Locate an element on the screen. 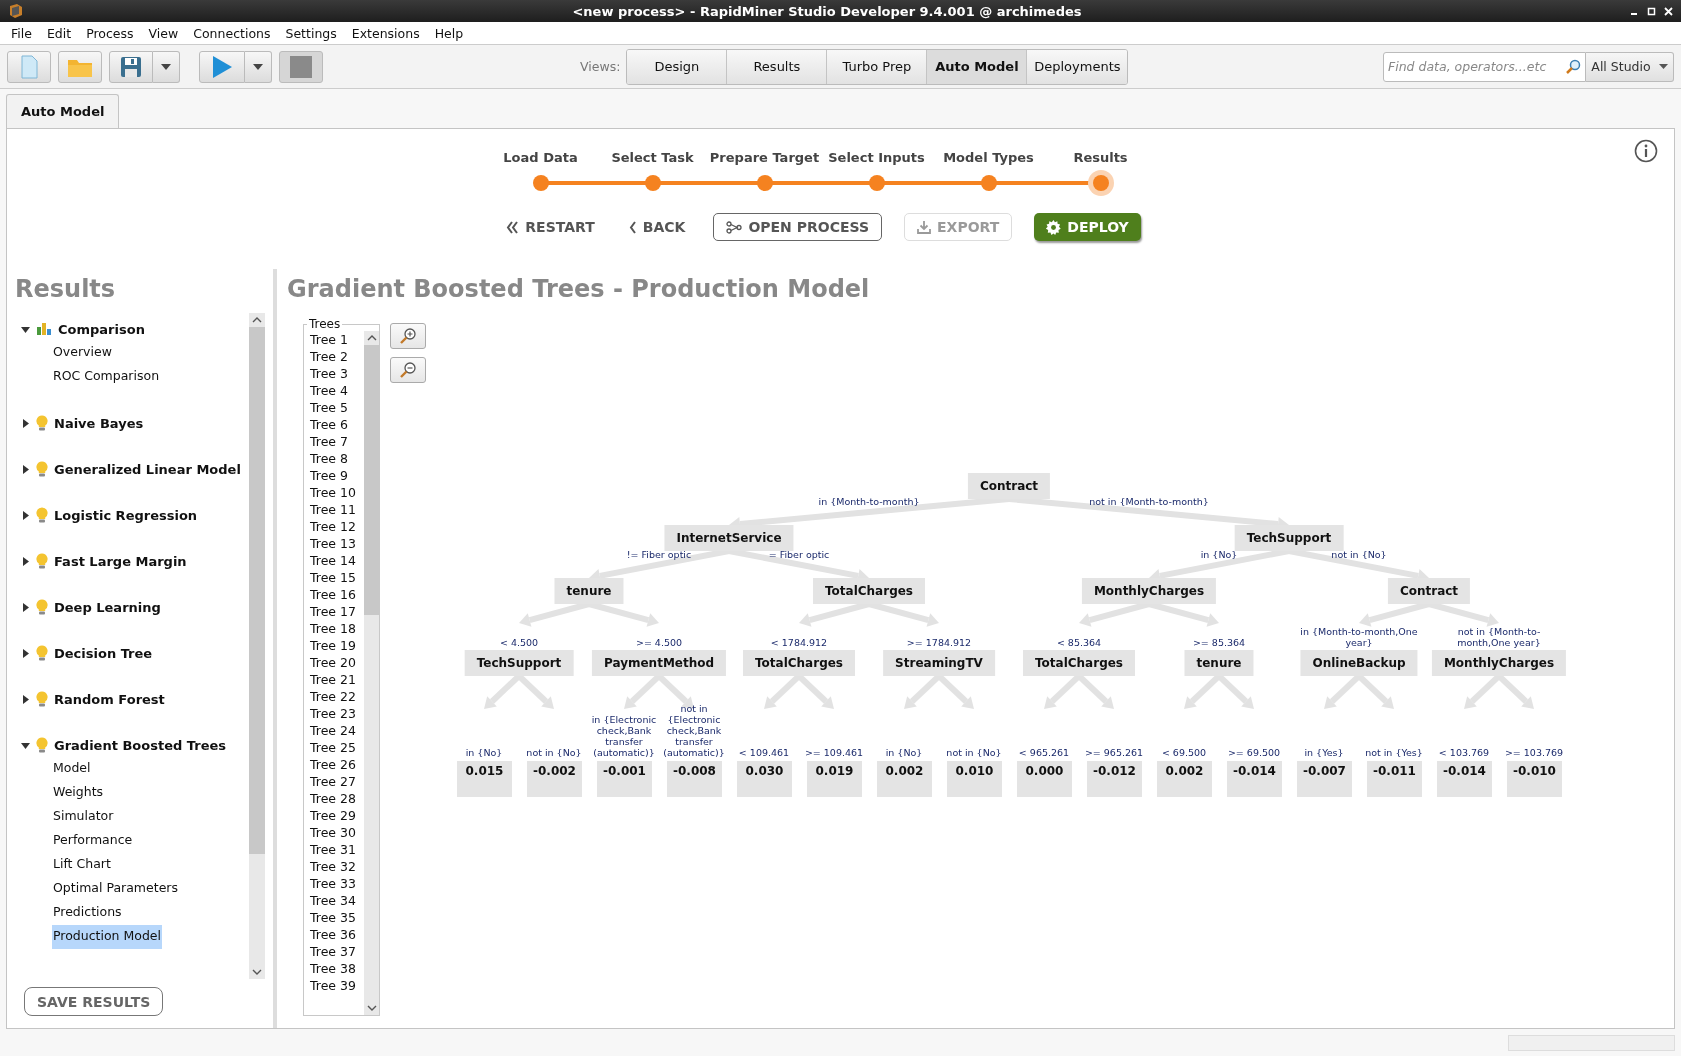 The width and height of the screenshot is (1681, 1056). menu-item: Edit is located at coordinates (59, 33).